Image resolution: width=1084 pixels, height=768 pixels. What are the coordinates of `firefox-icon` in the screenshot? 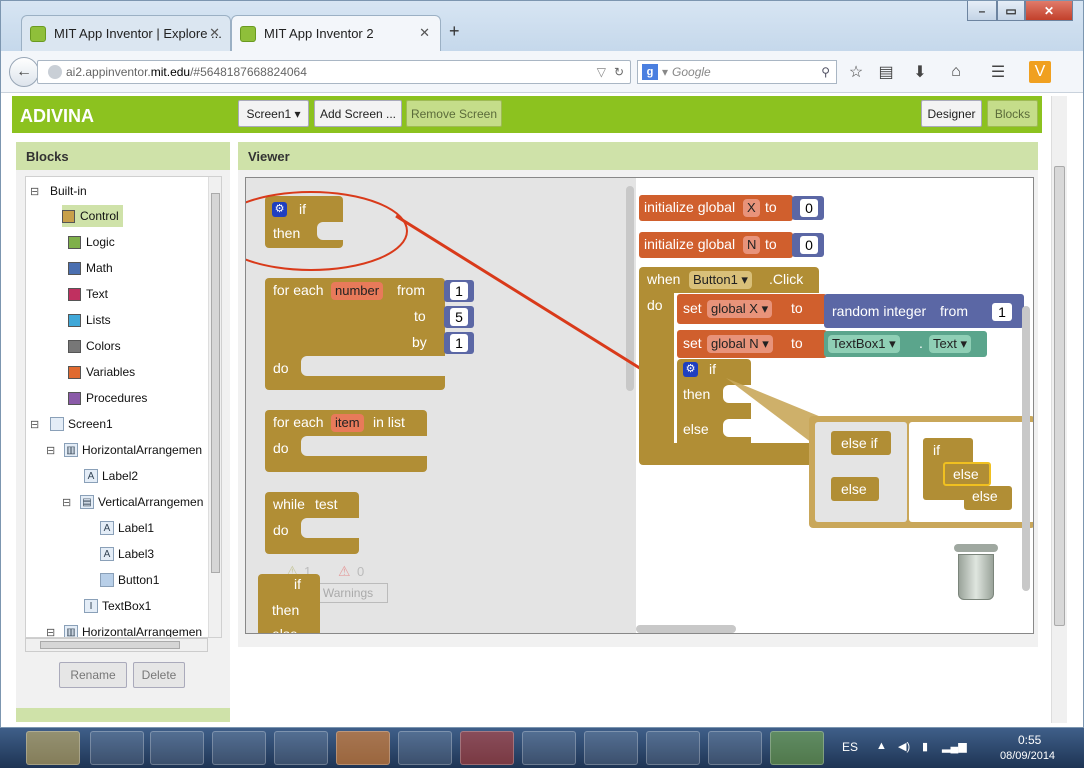 It's located at (363, 748).